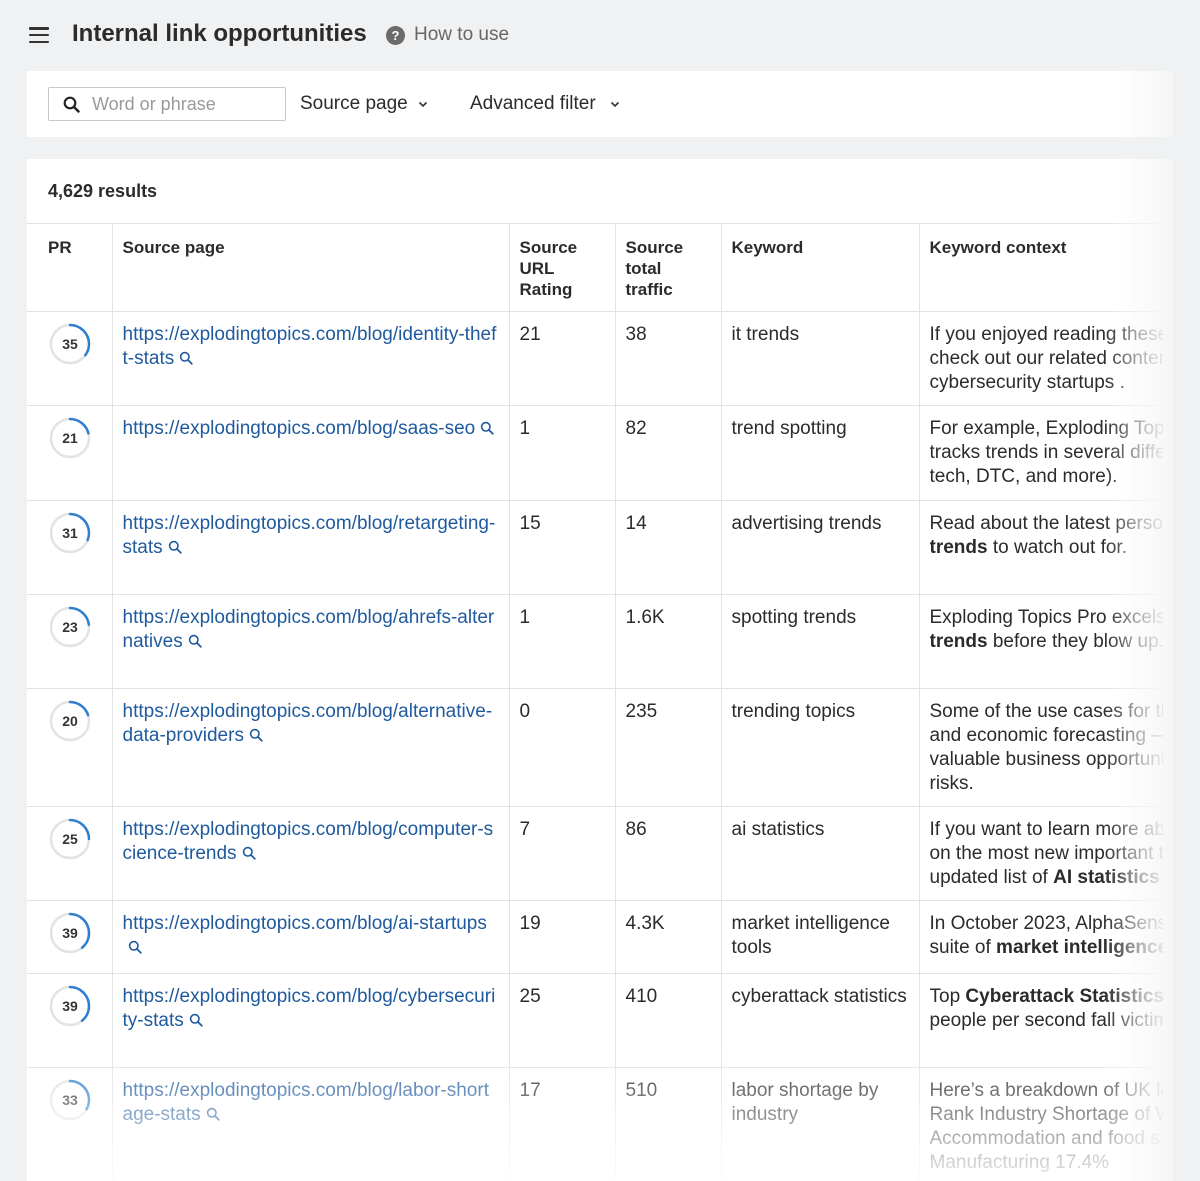 The image size is (1200, 1181). I want to click on pr-value: 35, so click(70, 344).